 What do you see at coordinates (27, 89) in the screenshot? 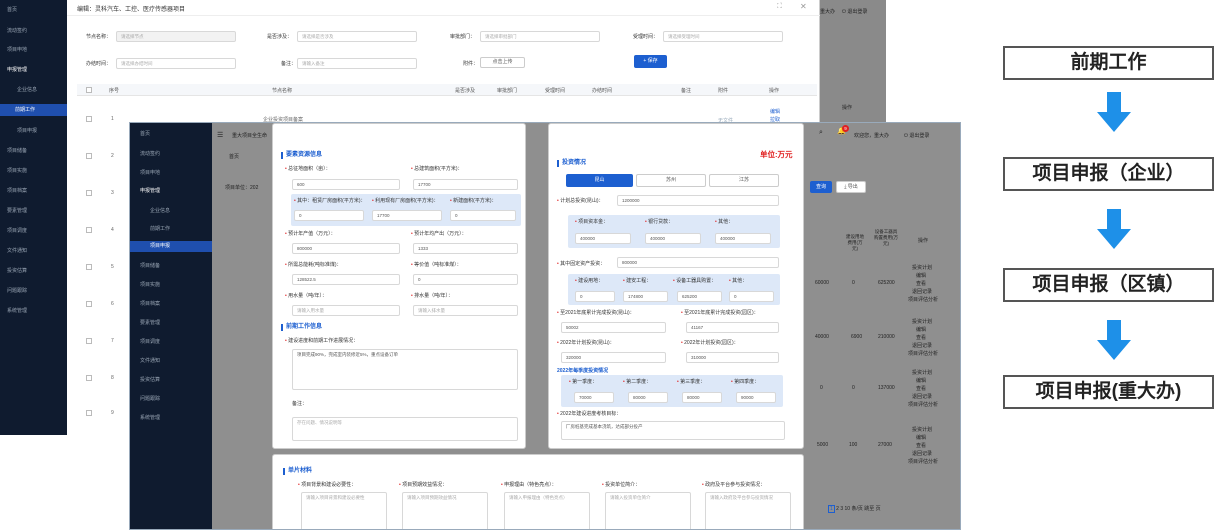
I see `sidebar-item: 企业信息` at bounding box center [27, 89].